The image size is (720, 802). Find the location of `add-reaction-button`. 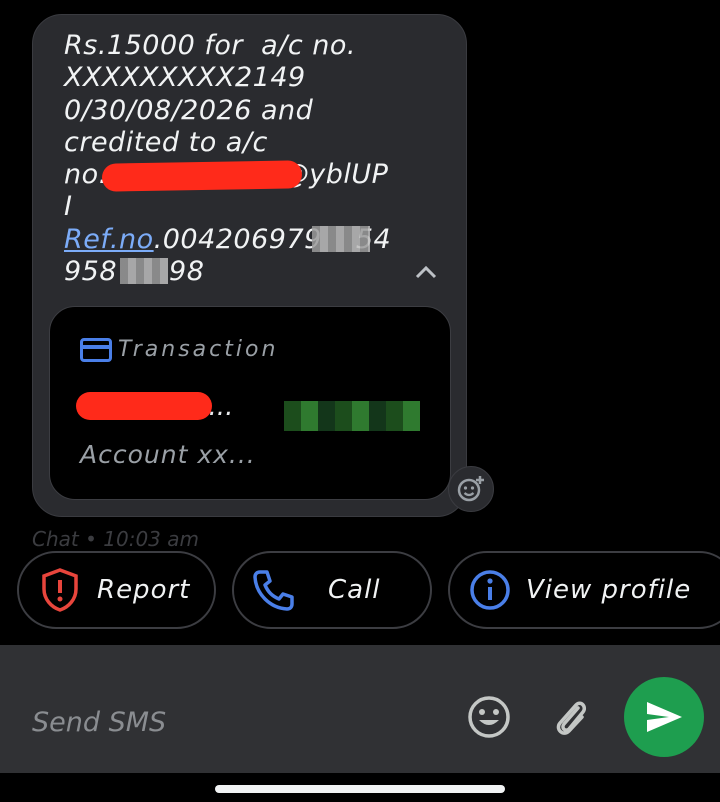

add-reaction-button is located at coordinates (471, 489).